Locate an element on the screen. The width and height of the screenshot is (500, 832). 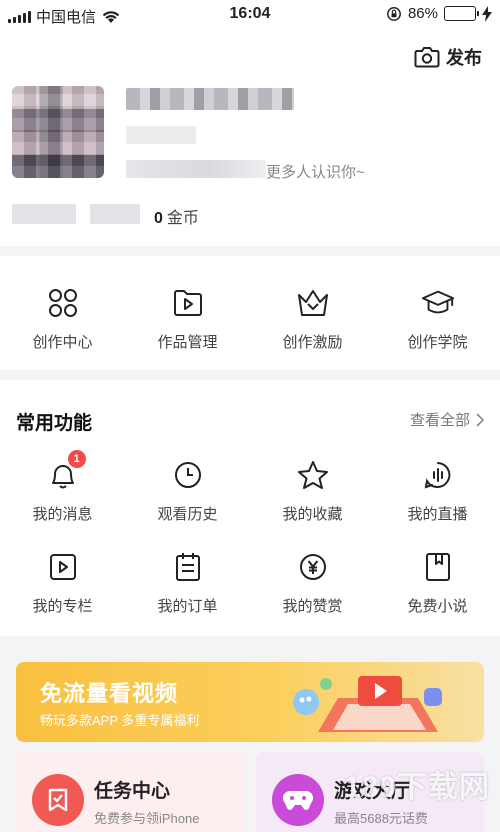
my-orders-label: 我的订单 is located at coordinates (187, 606).